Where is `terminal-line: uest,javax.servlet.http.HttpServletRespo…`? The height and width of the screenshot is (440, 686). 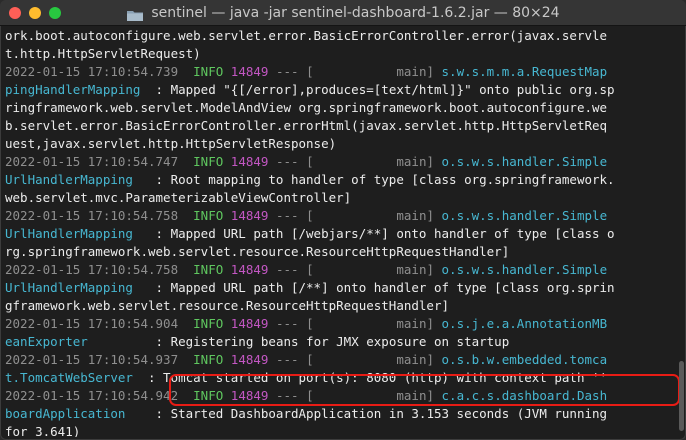
terminal-line: uest,javax.servlet.http.HttpServletRespo… is located at coordinates (340, 144).